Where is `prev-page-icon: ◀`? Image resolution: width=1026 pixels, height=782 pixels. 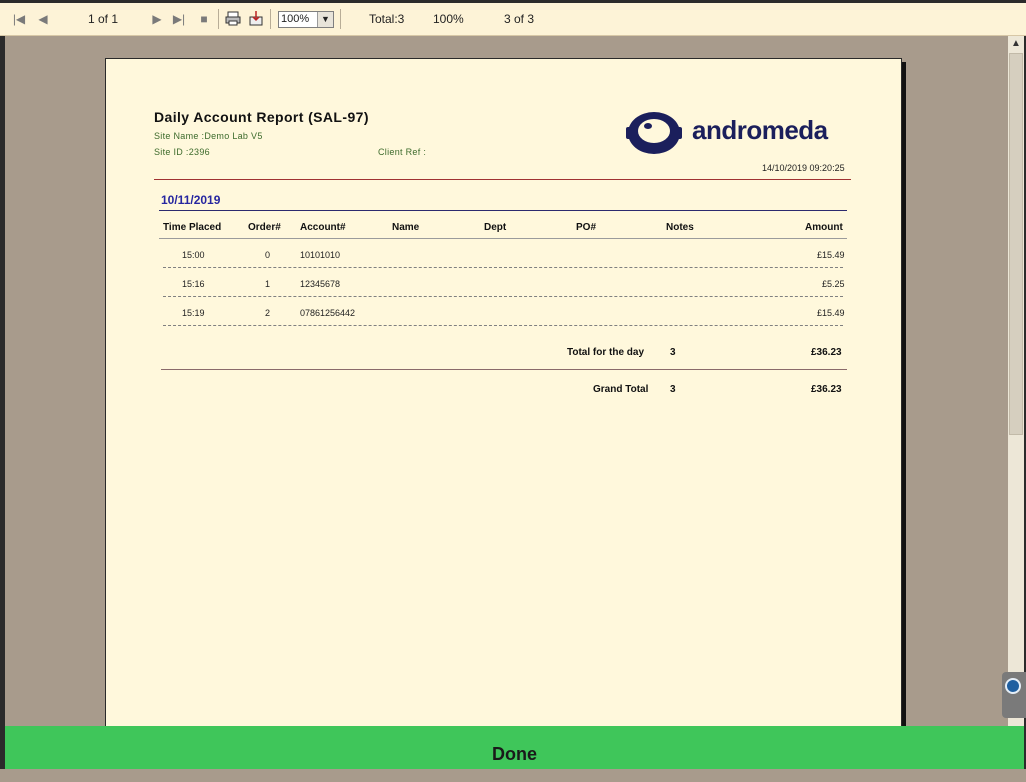 prev-page-icon: ◀ is located at coordinates (43, 19).